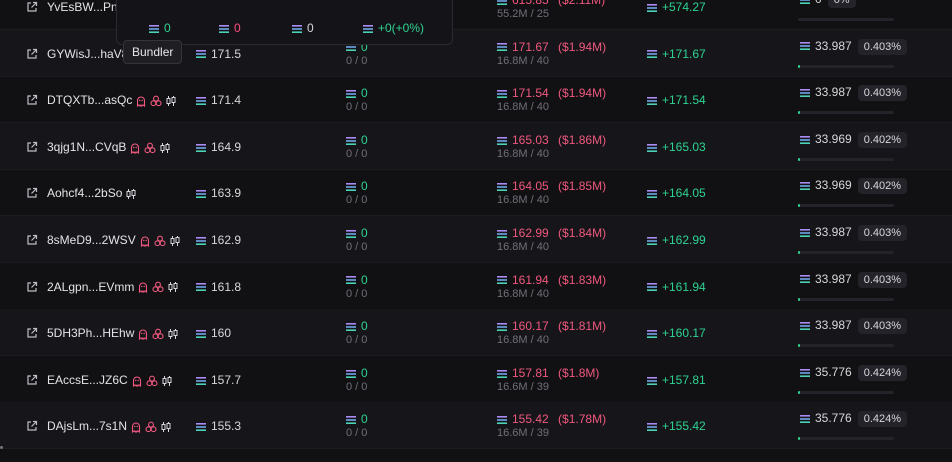 This screenshot has height=462, width=952. What do you see at coordinates (87, 54) in the screenshot?
I see `wallet-address-text: GYWisJ...haV8` at bounding box center [87, 54].